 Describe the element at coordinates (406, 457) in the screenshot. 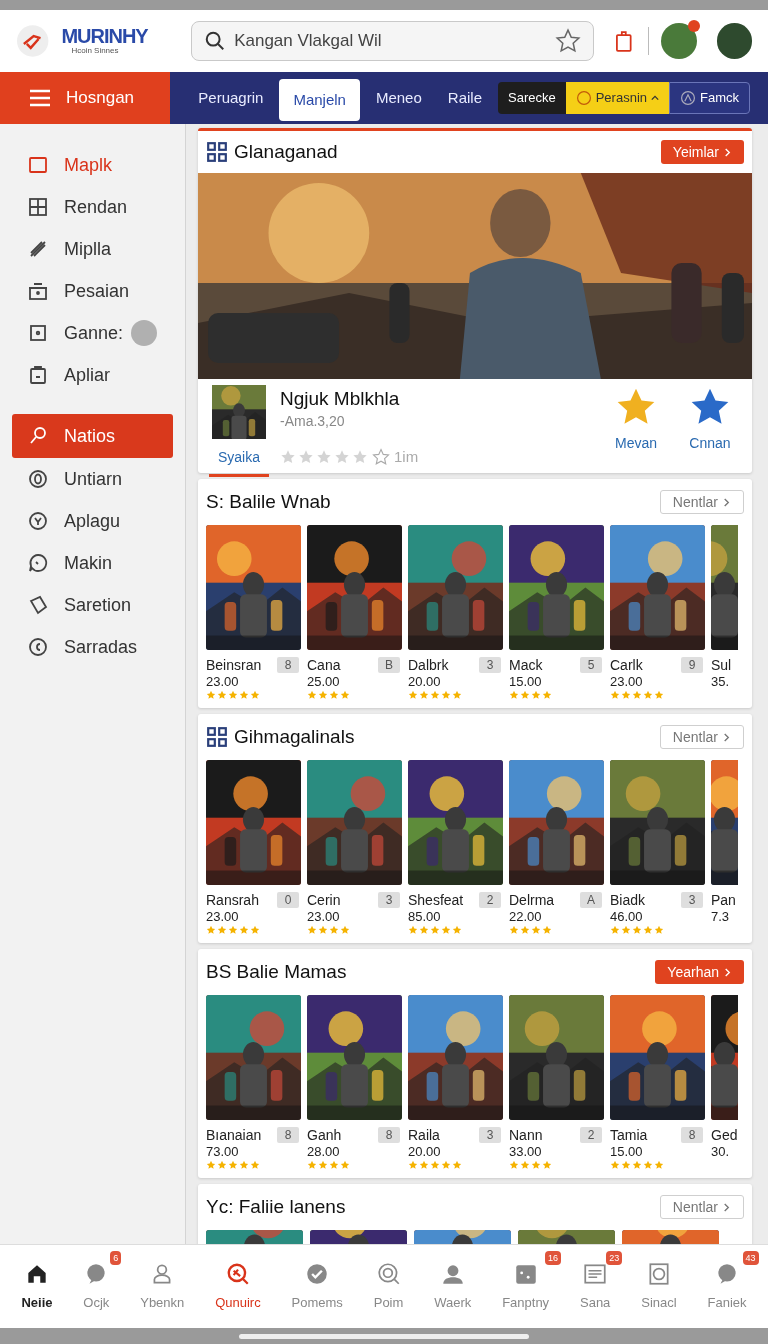

I see `rating-text: 1im` at that location.